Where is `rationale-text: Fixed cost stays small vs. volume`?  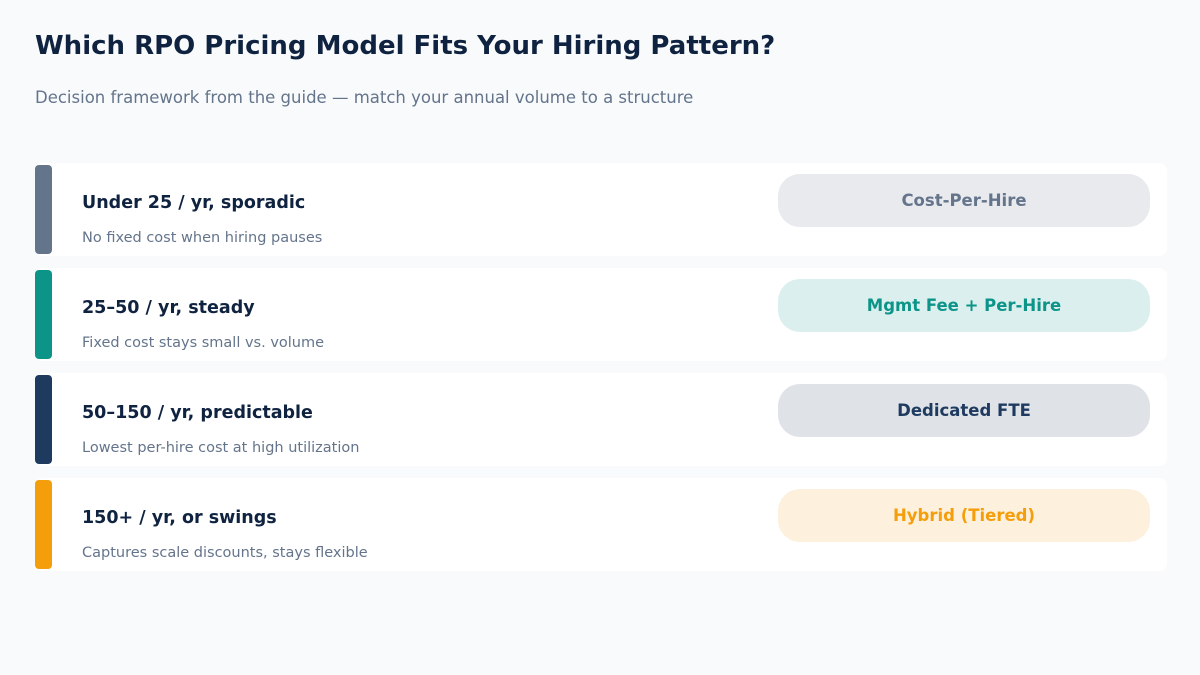
rationale-text: Fixed cost stays small vs. volume is located at coordinates (203, 343).